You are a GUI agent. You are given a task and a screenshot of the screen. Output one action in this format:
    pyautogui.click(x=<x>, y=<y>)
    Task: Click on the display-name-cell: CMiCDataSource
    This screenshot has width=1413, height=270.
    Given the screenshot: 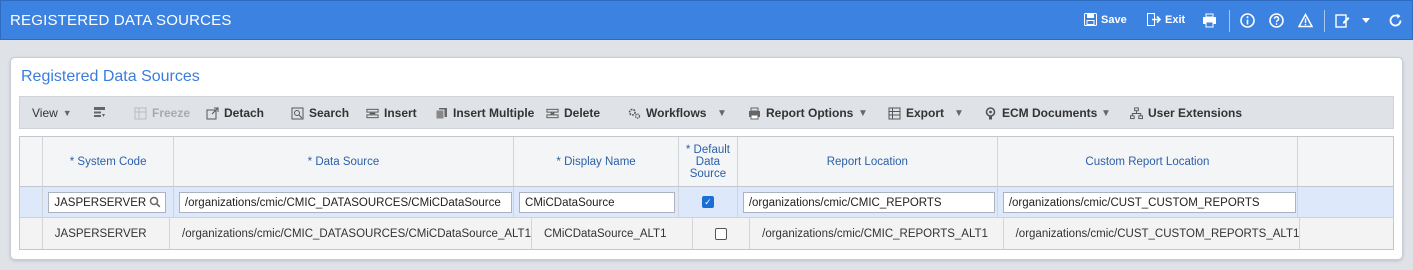 What is the action you would take?
    pyautogui.click(x=597, y=202)
    